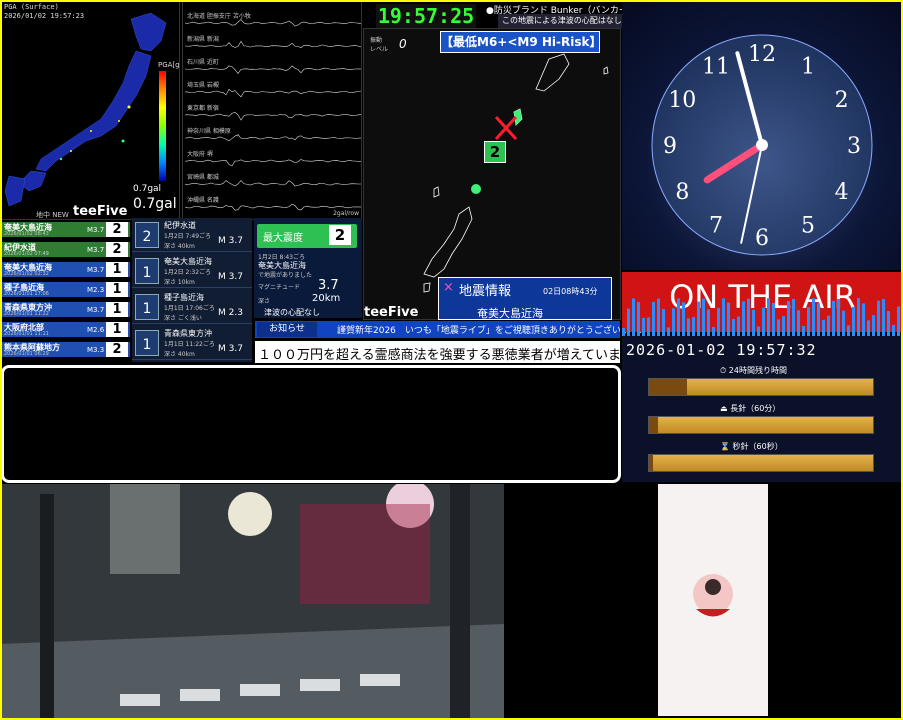 The image size is (903, 720). I want to click on progress-label-text: 24時間残り時間, so click(758, 370).